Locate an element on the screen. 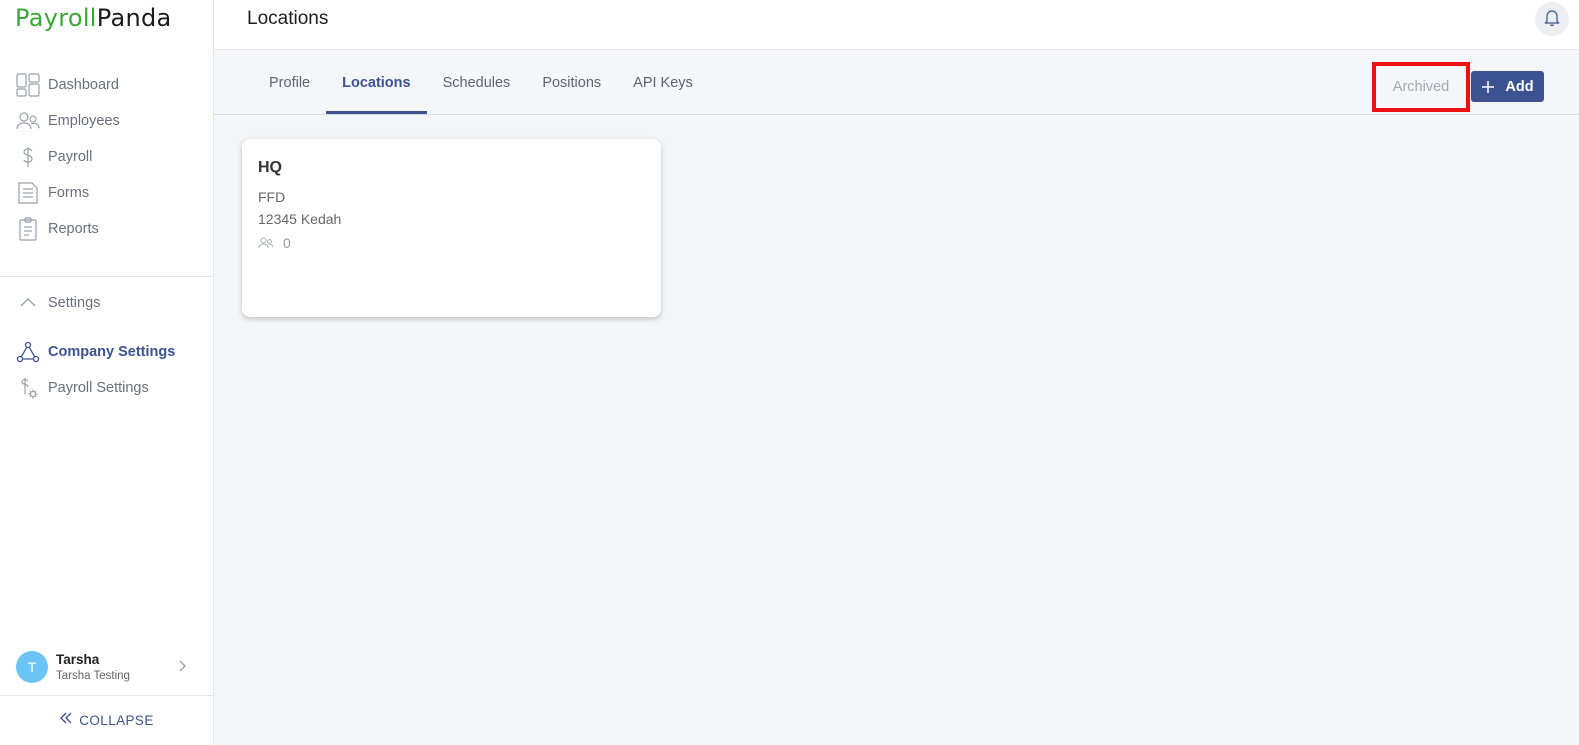  company-network-icon is located at coordinates (28, 352).